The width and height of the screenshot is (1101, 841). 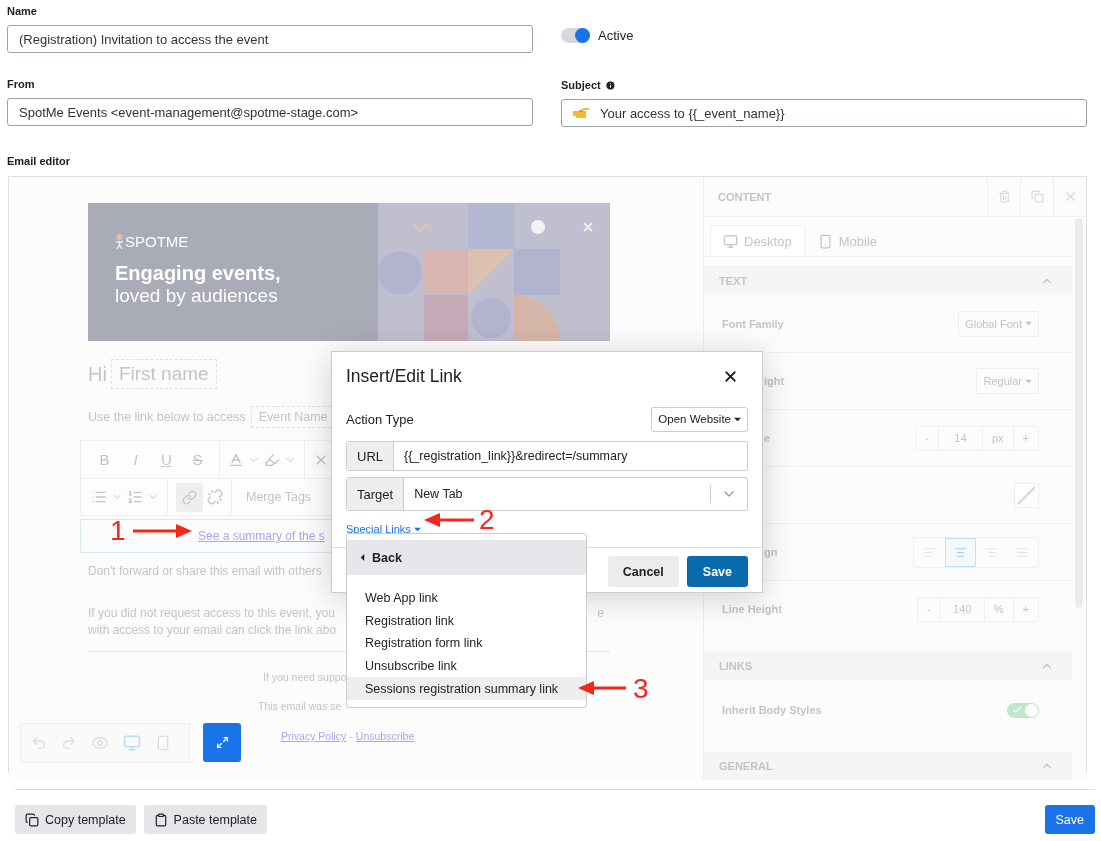 I want to click on greeting-text: Hi, so click(x=97, y=374).